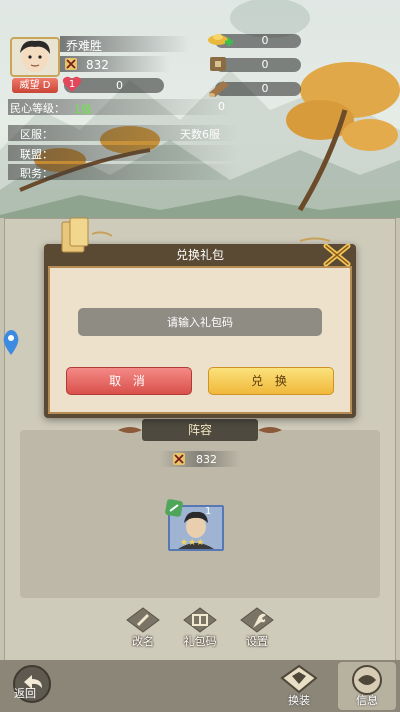 This screenshot has width=400, height=712. I want to click on wood-log-icon, so click(219, 89).